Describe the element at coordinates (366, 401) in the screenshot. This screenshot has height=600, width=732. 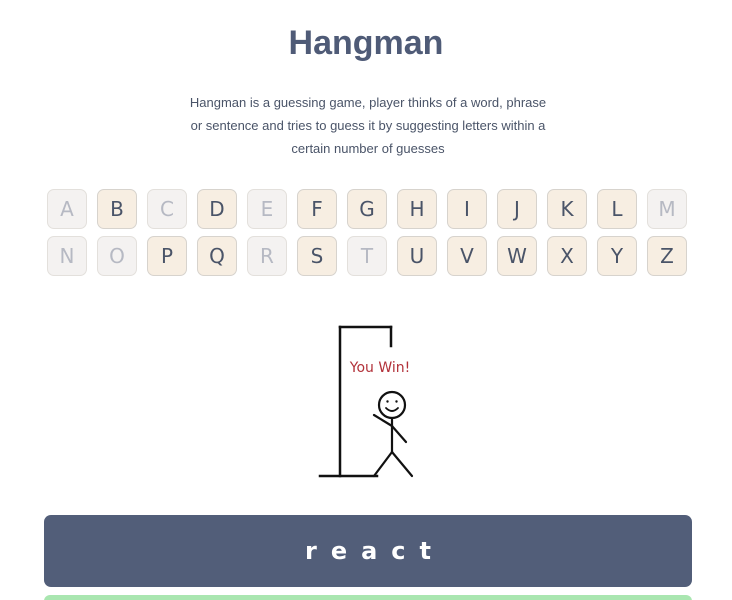
I see `gallows-drawing` at that location.